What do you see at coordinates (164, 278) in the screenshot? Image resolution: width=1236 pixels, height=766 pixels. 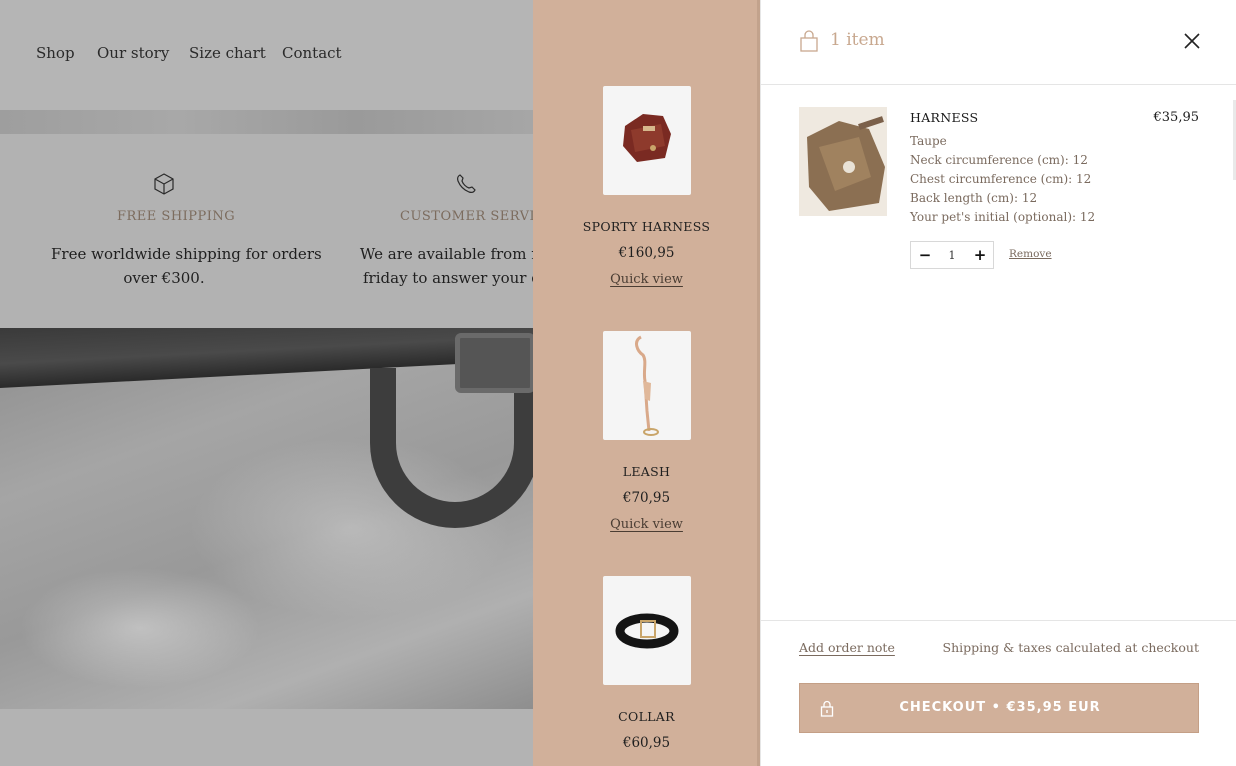 I see `feature-text-line: over €300.` at bounding box center [164, 278].